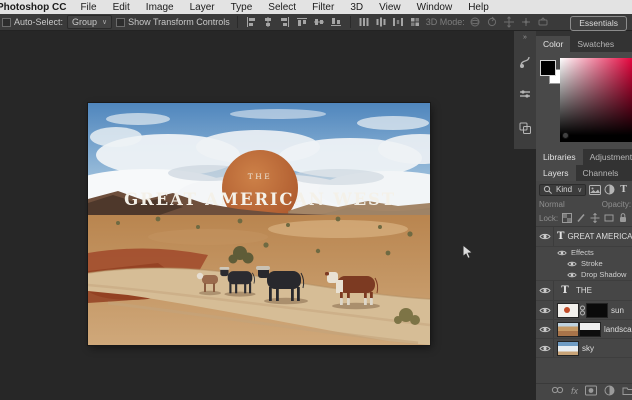 The height and width of the screenshot is (400, 632). Describe the element at coordinates (302, 22) in the screenshot. I see `align-top-edges-icon` at that location.